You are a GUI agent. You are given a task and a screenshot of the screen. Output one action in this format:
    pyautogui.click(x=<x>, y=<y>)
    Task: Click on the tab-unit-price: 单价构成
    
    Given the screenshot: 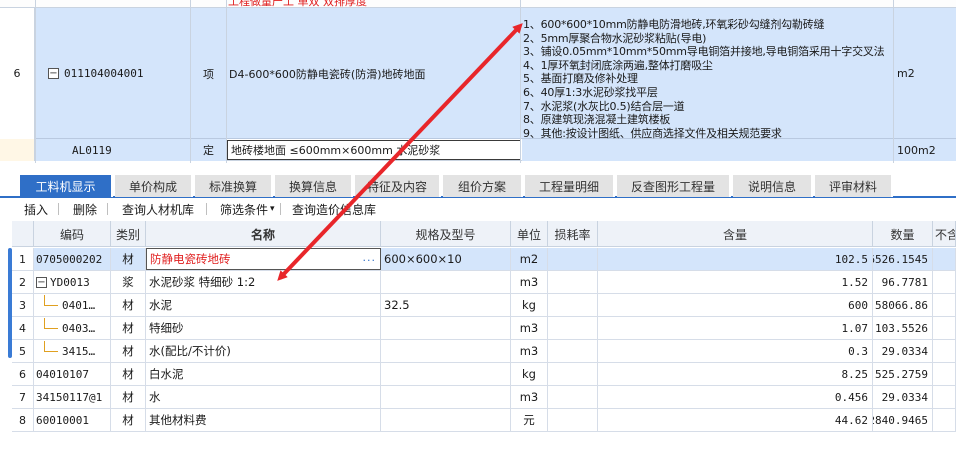 What is the action you would take?
    pyautogui.click(x=154, y=186)
    